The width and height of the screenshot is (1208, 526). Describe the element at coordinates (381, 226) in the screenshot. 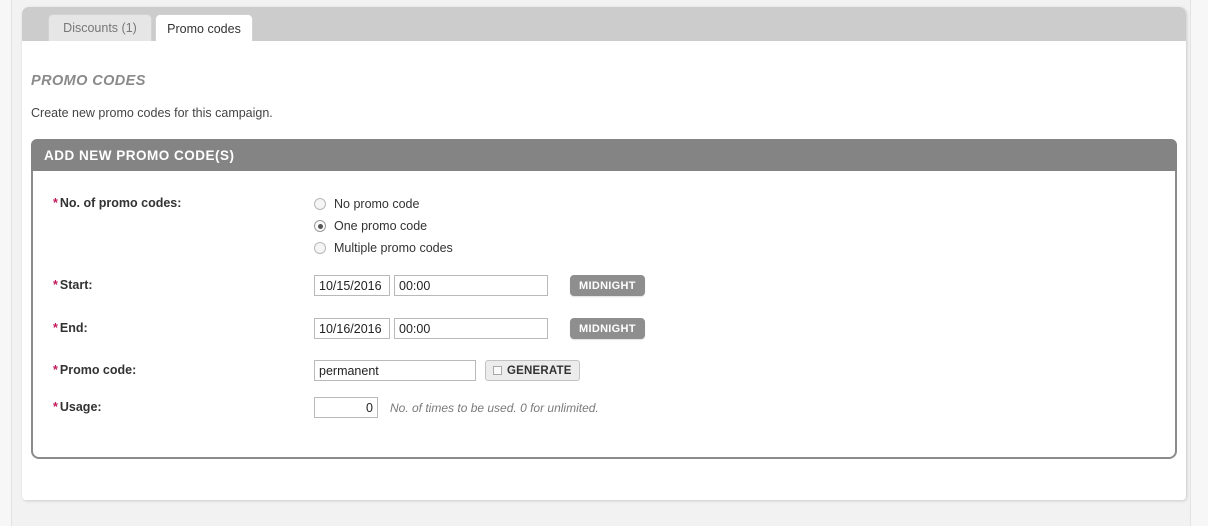

I see `radio-one-promo-code-label: One promo code` at that location.